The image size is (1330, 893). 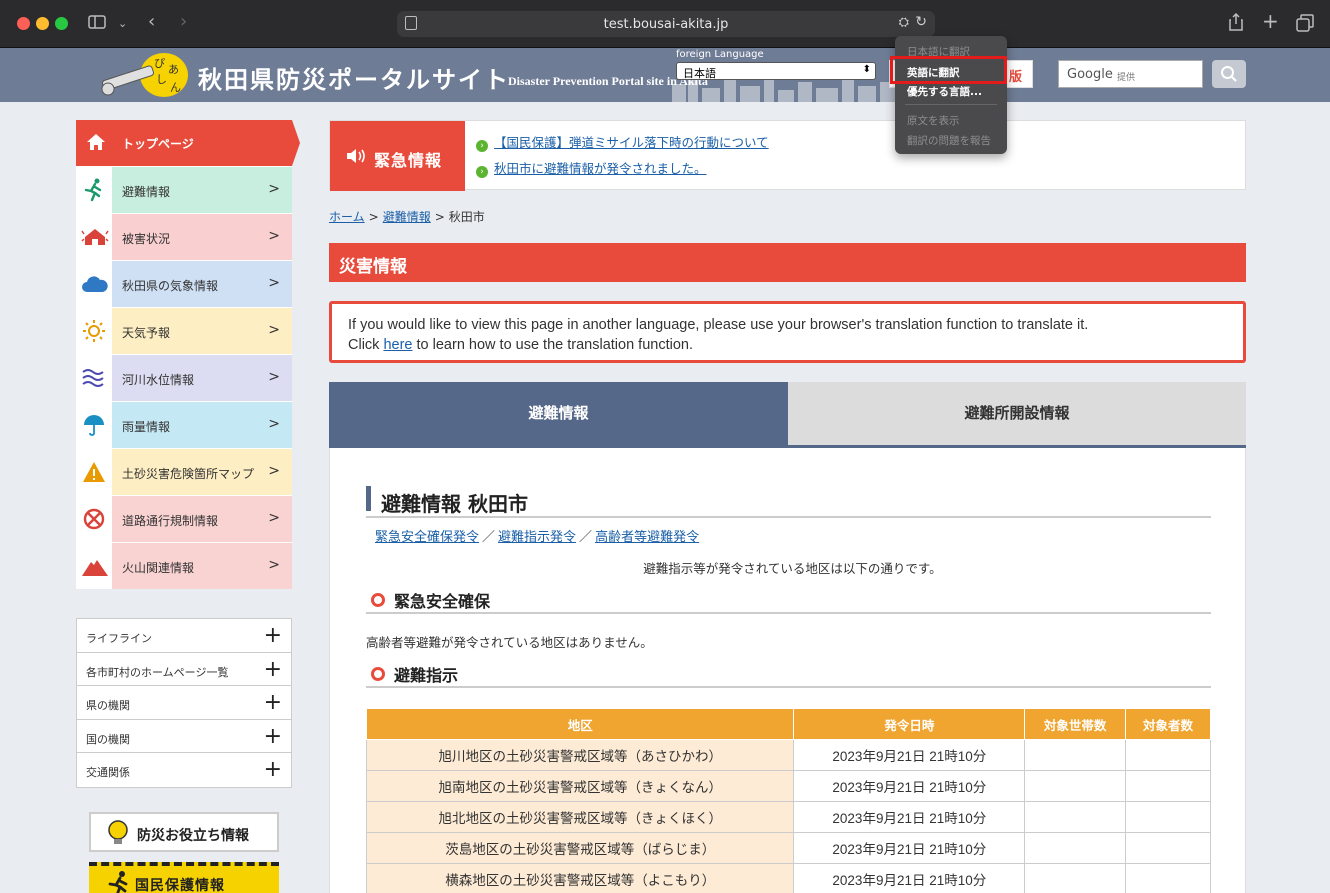 What do you see at coordinates (184, 424) in the screenshot?
I see `sidebar-item-rainfall: 雨量情報 >` at bounding box center [184, 424].